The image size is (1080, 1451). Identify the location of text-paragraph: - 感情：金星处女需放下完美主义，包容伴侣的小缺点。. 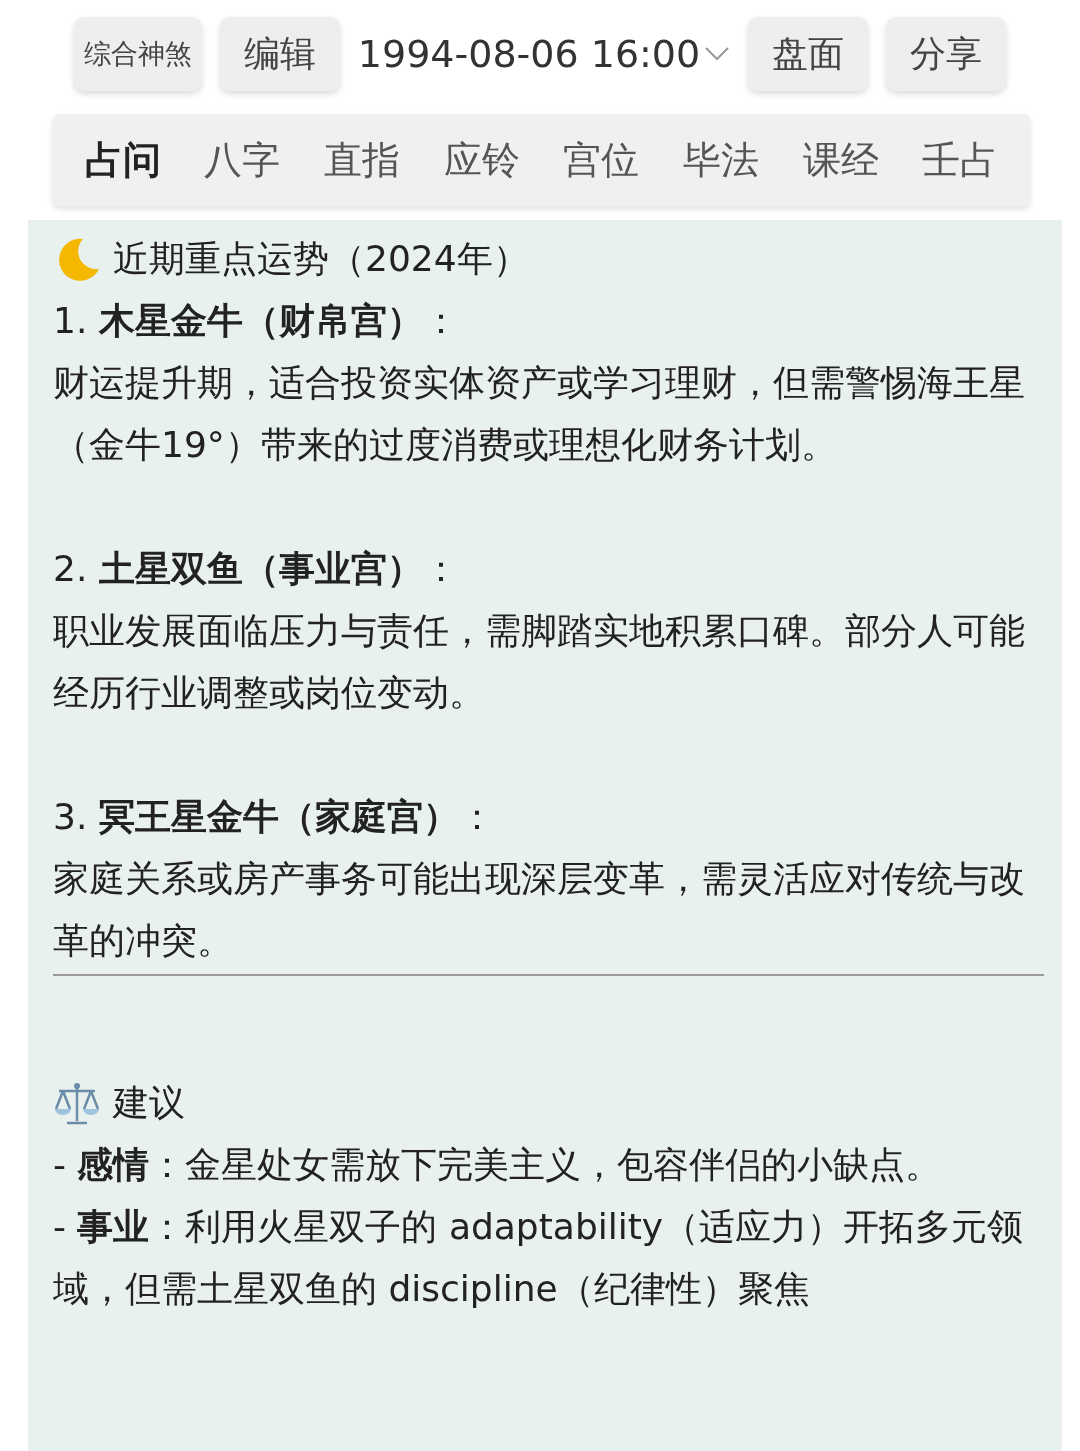
(498, 1165).